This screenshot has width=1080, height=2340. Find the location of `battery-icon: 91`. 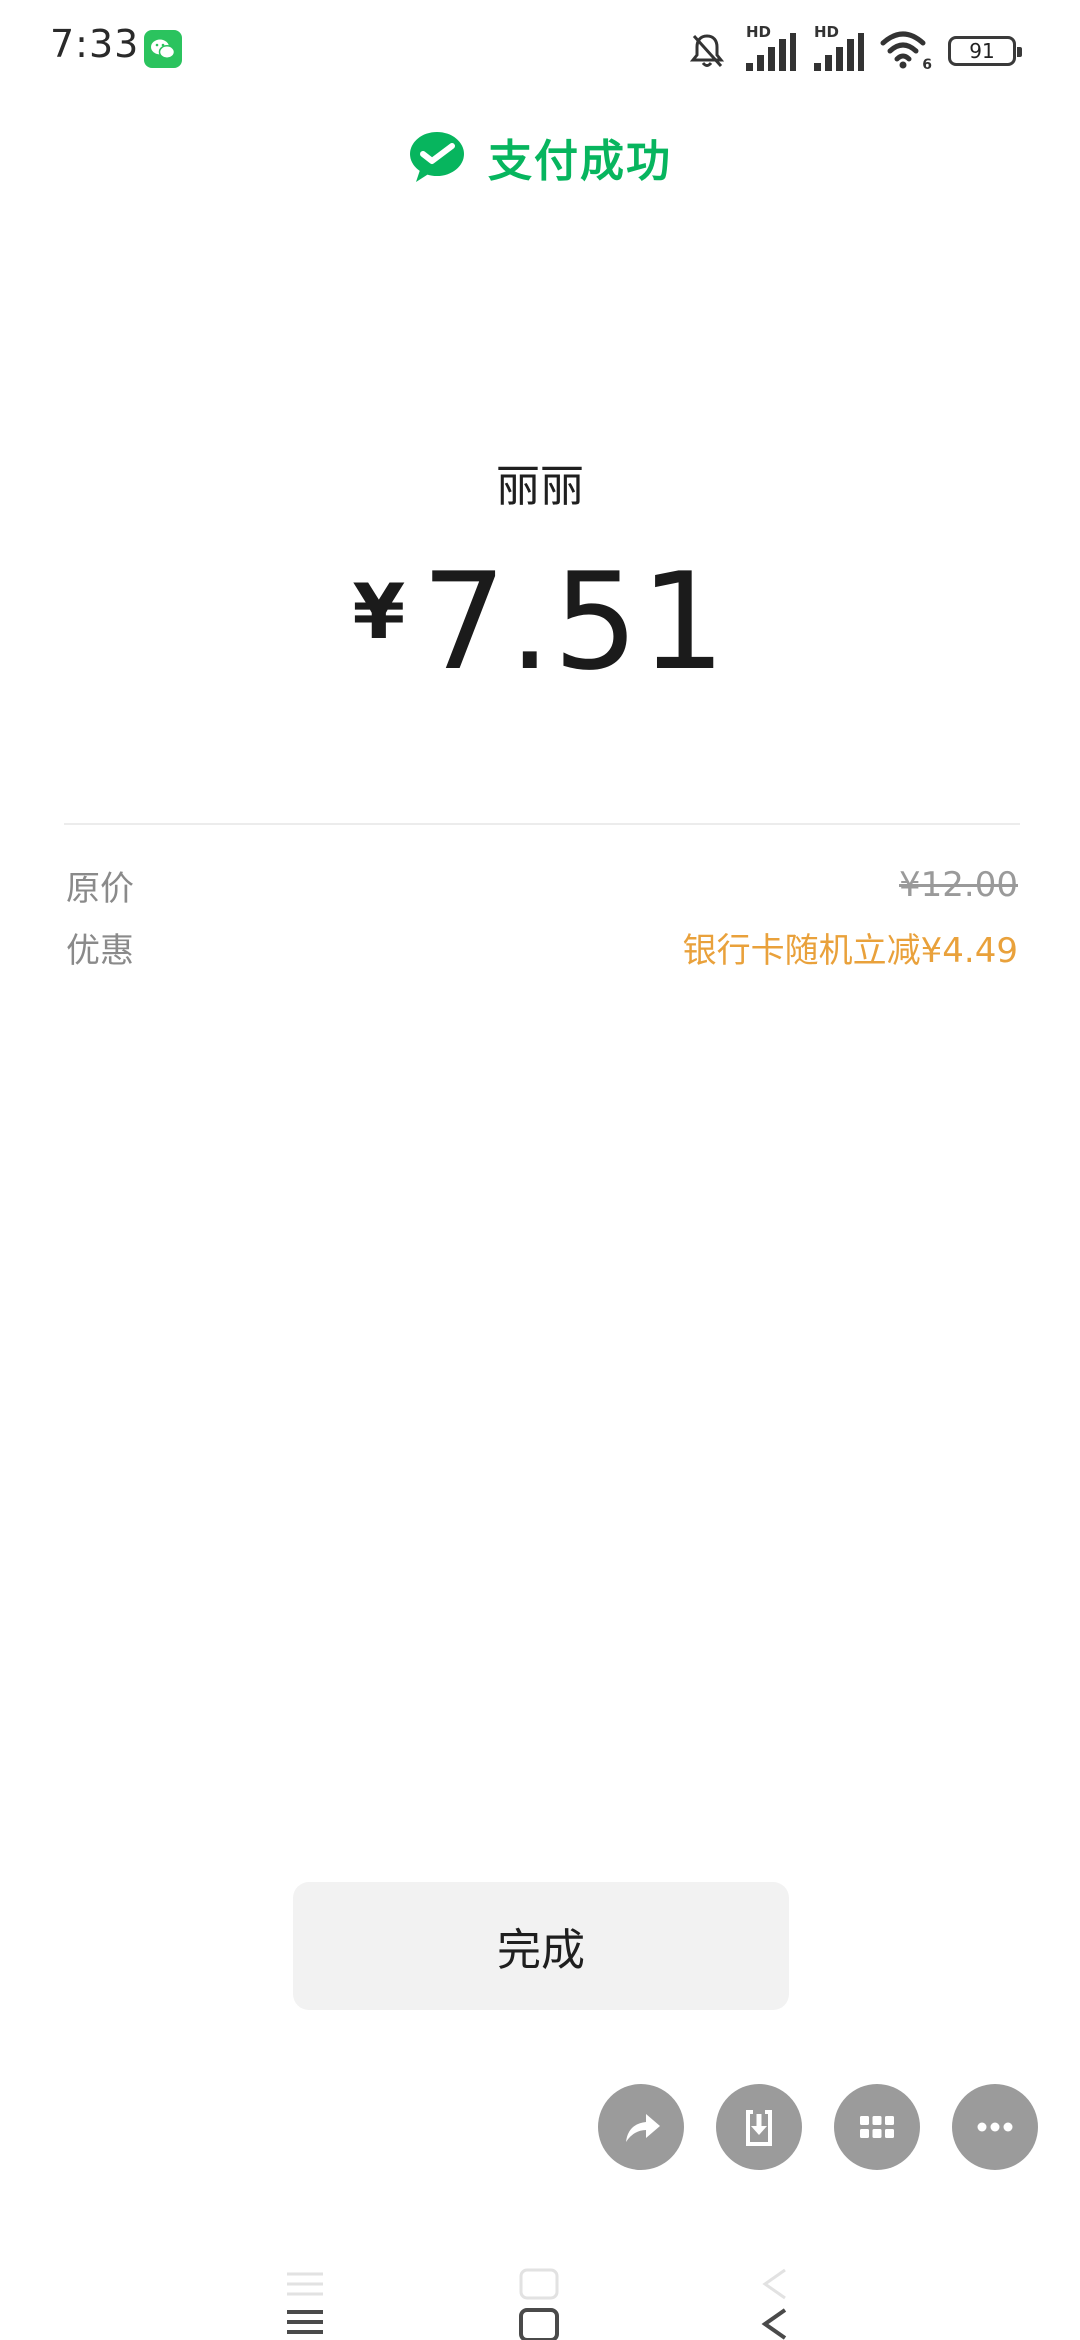

battery-icon: 91 is located at coordinates (985, 51).